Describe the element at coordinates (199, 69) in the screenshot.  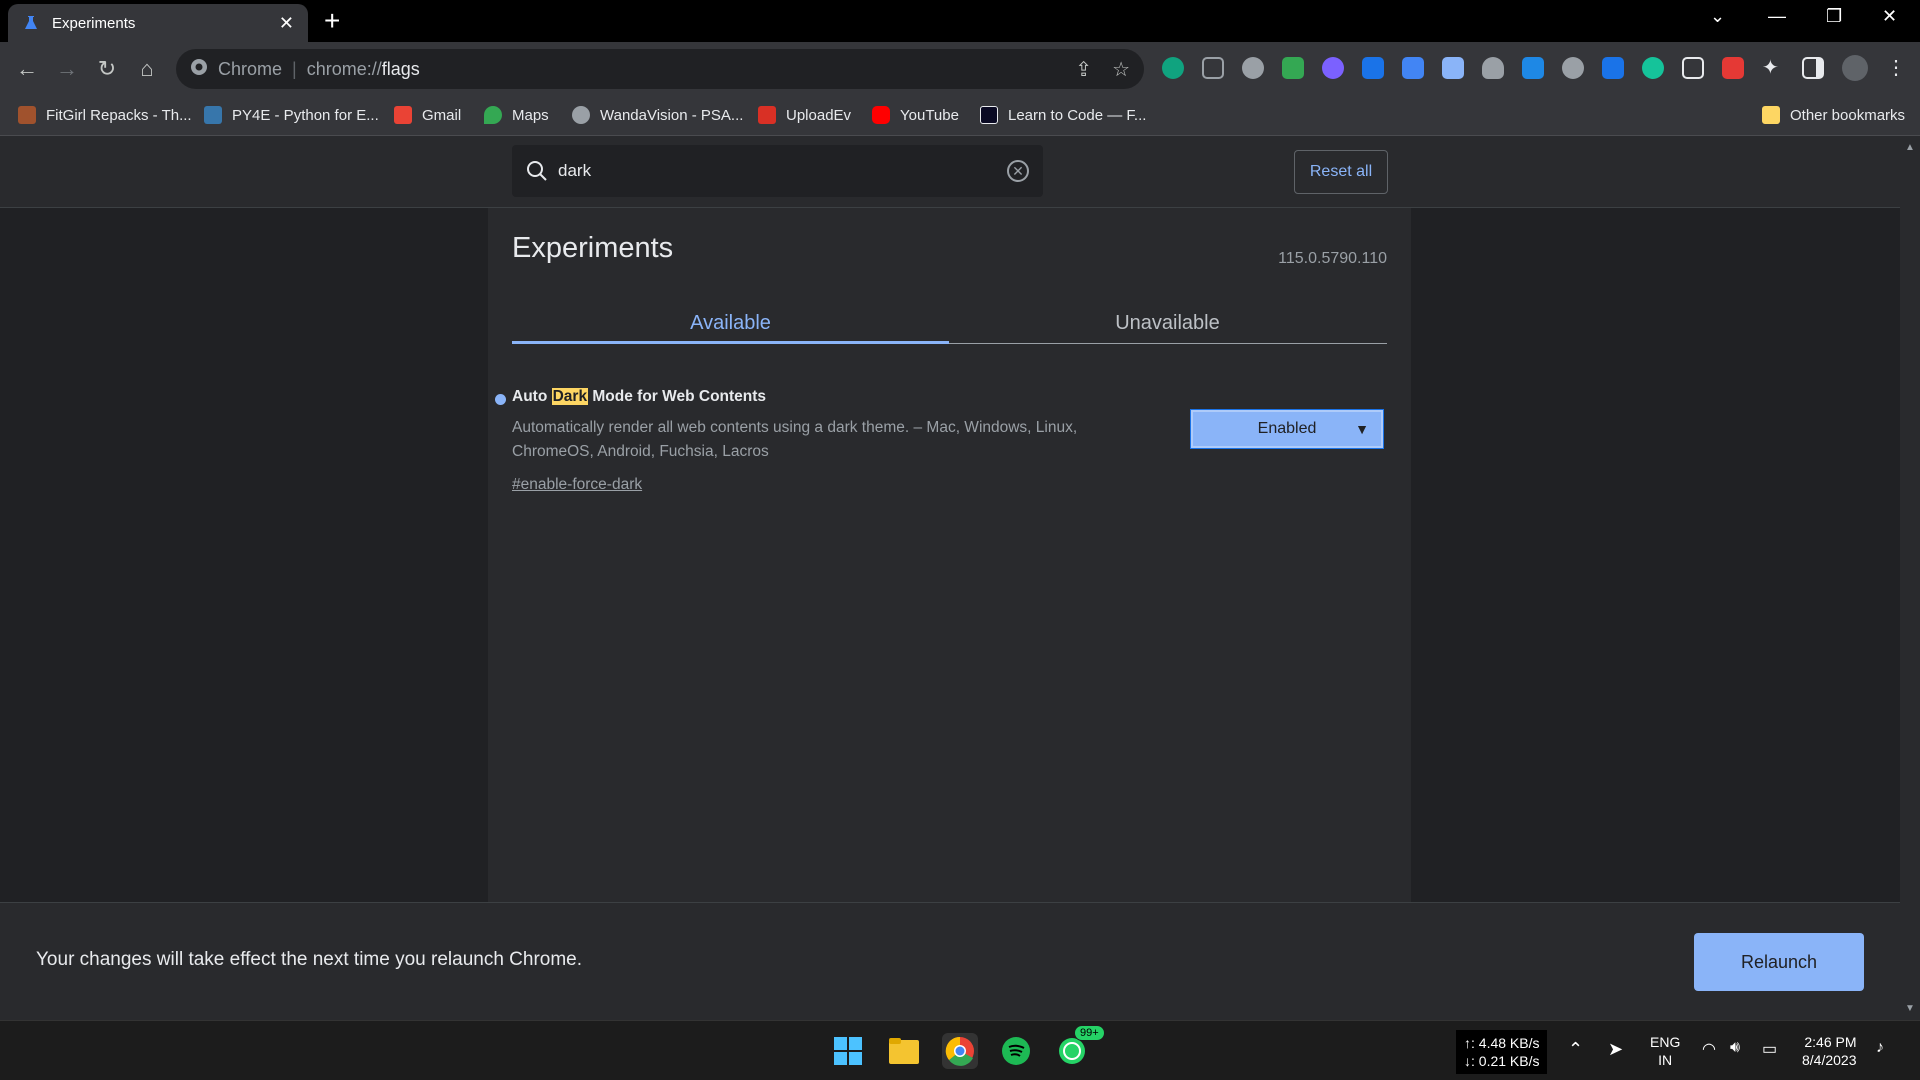
I see `chrome-icon` at that location.